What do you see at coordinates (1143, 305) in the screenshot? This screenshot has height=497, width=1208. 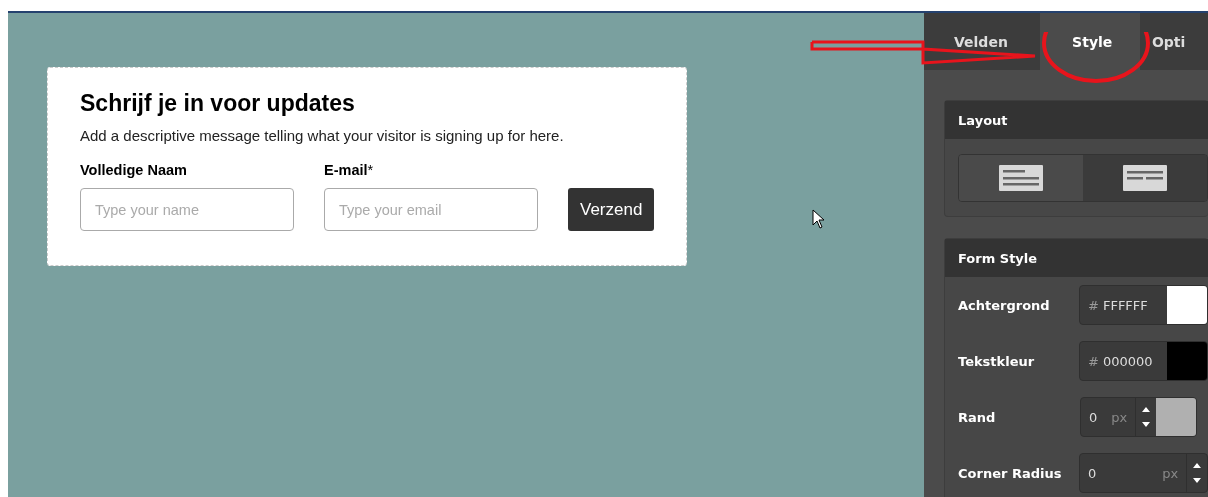 I see `color-field: # FFFFFF` at bounding box center [1143, 305].